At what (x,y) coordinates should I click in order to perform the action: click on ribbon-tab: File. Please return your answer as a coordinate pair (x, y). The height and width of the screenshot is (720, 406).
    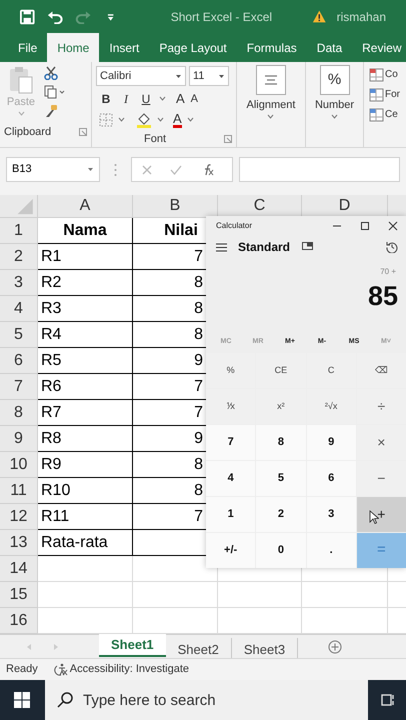
    Looking at the image, I should click on (28, 47).